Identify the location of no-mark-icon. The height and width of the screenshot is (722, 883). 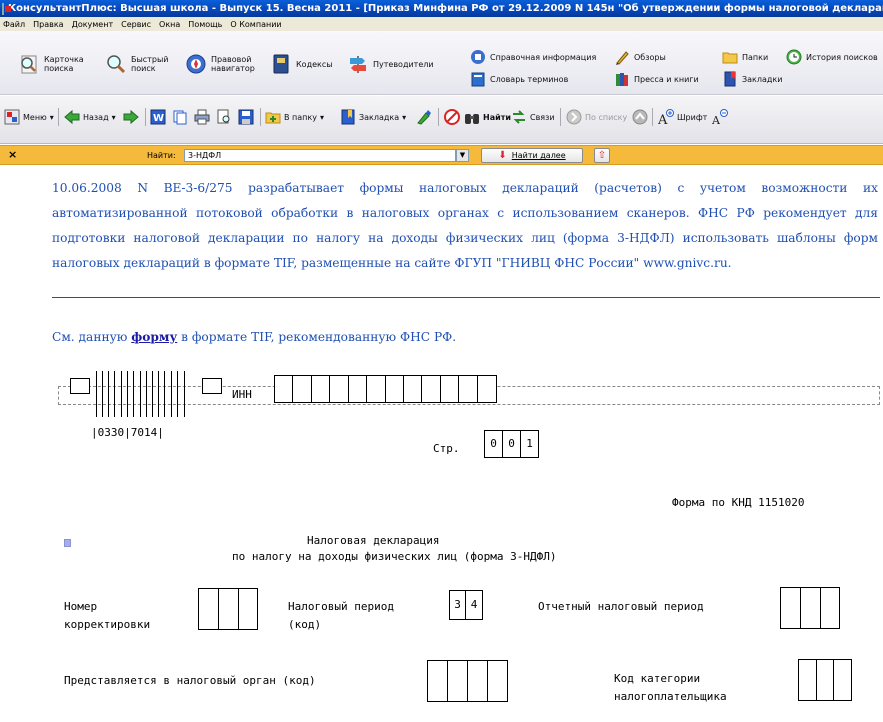
(452, 117).